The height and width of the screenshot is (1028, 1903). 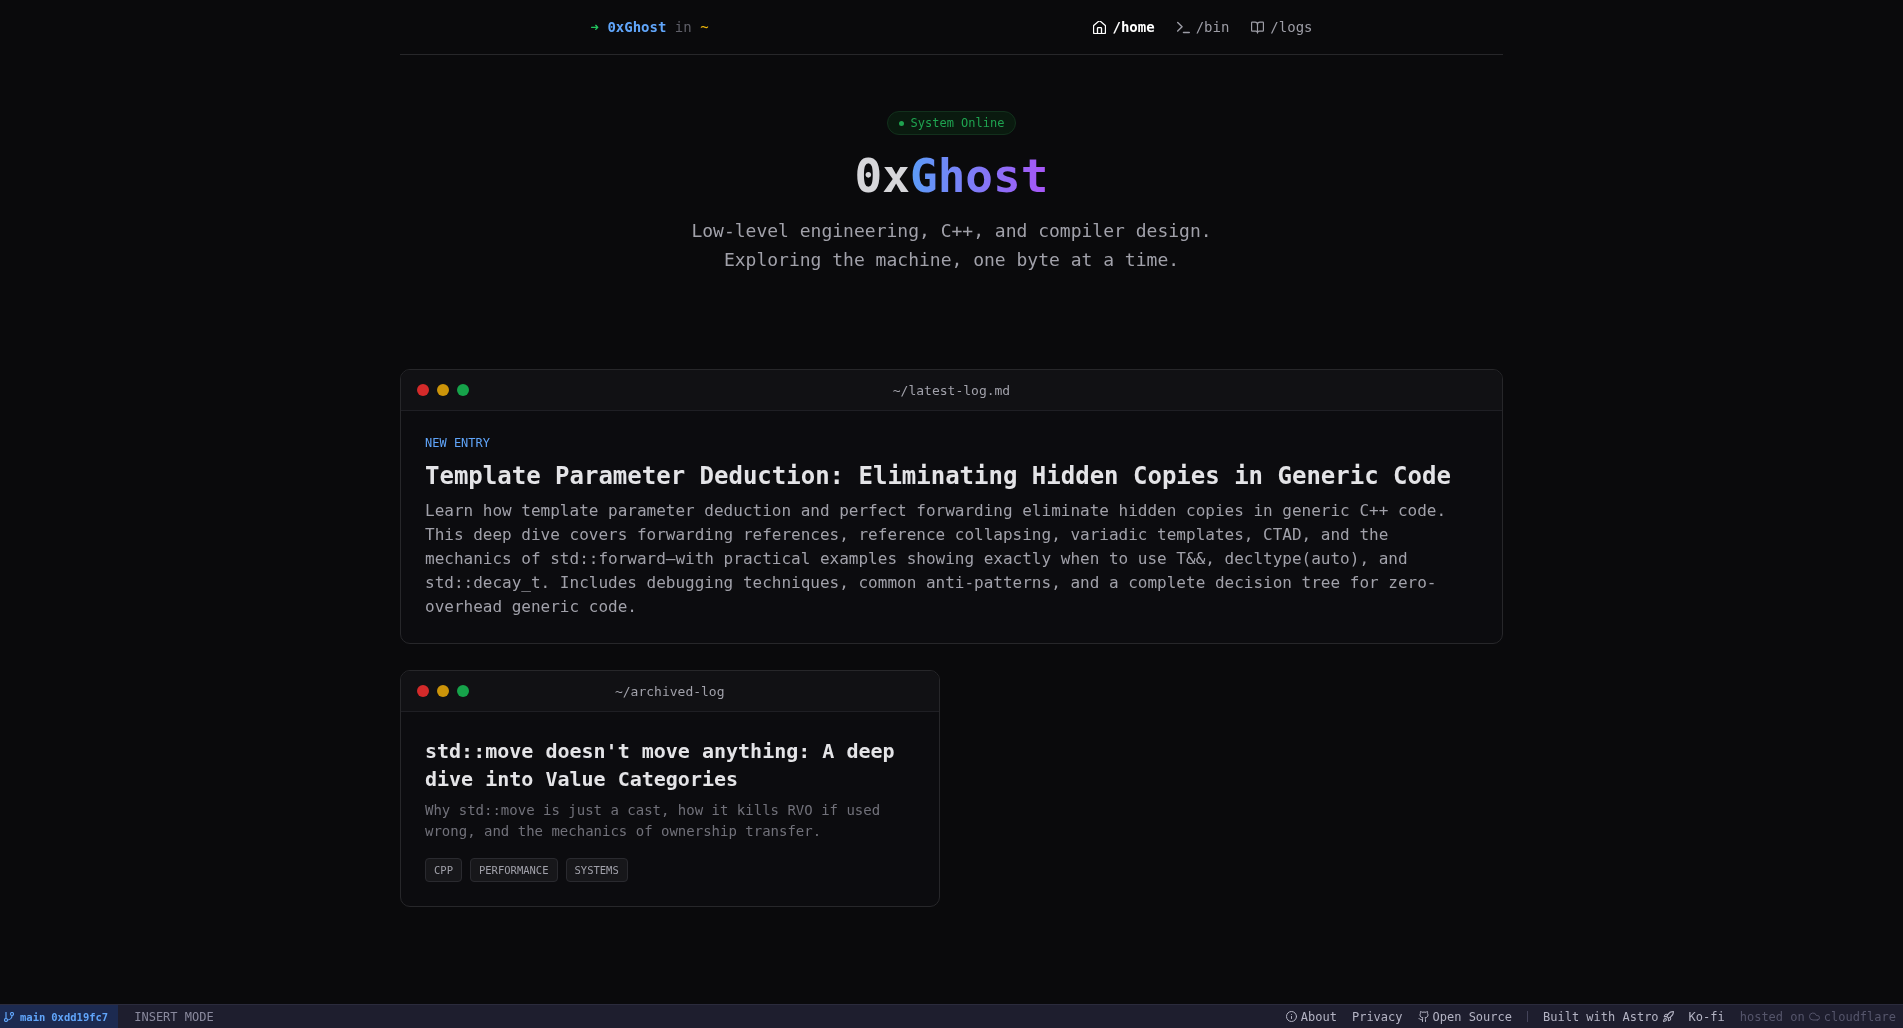 What do you see at coordinates (1124, 27) in the screenshot?
I see `nav-link: /home` at bounding box center [1124, 27].